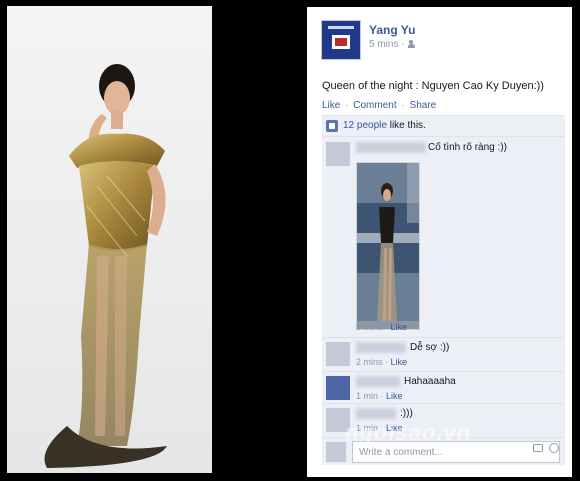  I want to click on like-button: Like, so click(331, 105).